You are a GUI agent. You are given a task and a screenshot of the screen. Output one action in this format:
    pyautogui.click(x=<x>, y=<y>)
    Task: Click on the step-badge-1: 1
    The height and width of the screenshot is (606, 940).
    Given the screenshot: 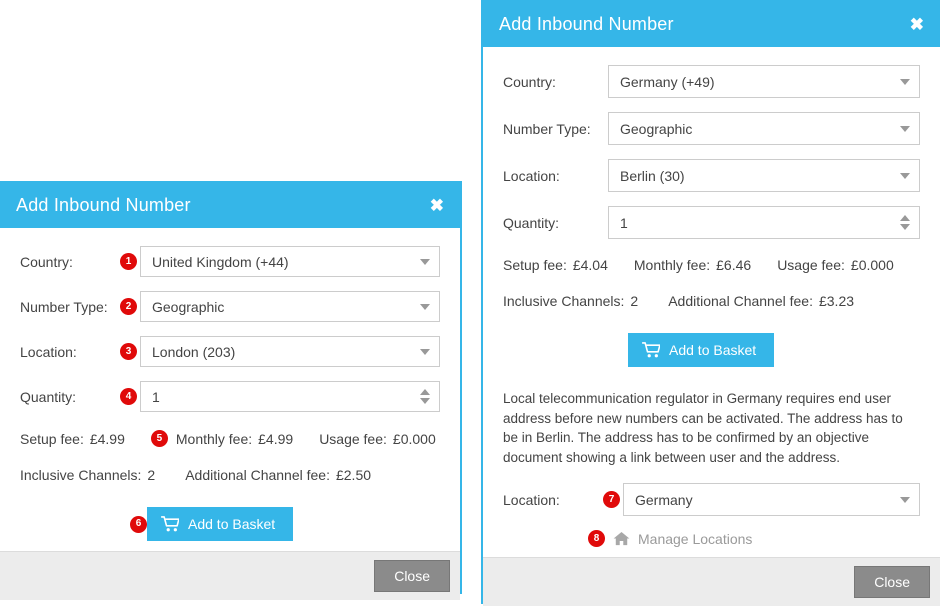 What is the action you would take?
    pyautogui.click(x=128, y=261)
    